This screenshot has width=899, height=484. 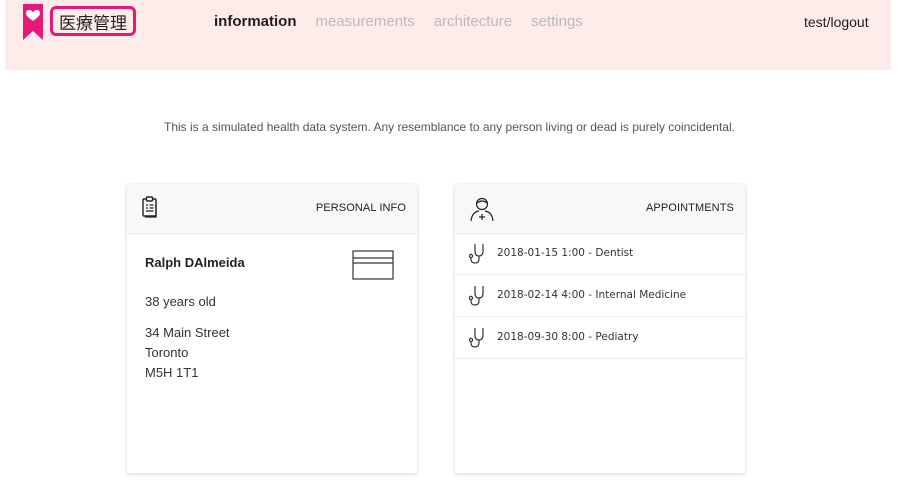 I want to click on appointment-item: 2018-09-30 8:00 - Pediatry, so click(x=600, y=338).